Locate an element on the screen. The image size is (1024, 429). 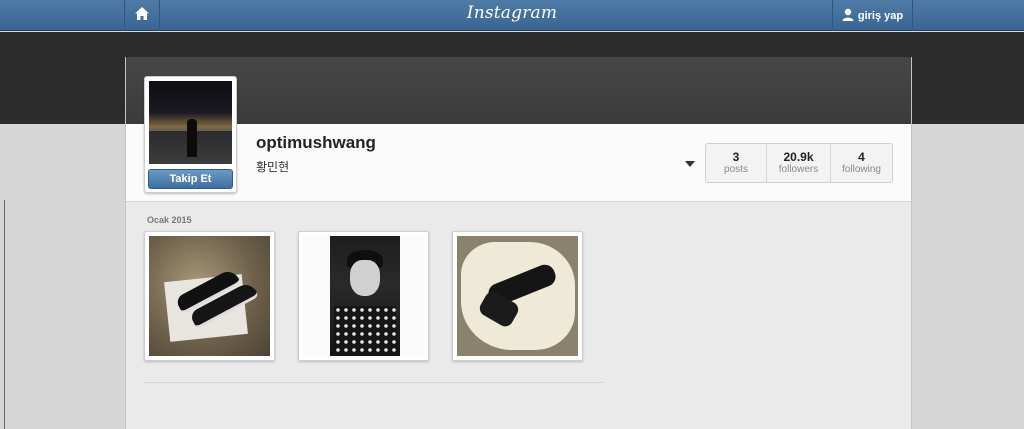
profile-avatar-box: Takip Et is located at coordinates (190, 134).